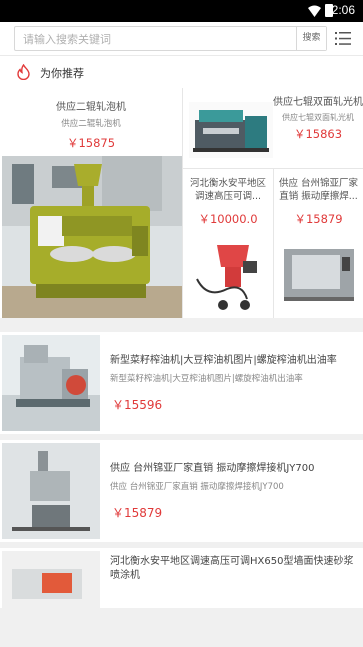  I want to click on oil-press-machine-image, so click(92, 237).